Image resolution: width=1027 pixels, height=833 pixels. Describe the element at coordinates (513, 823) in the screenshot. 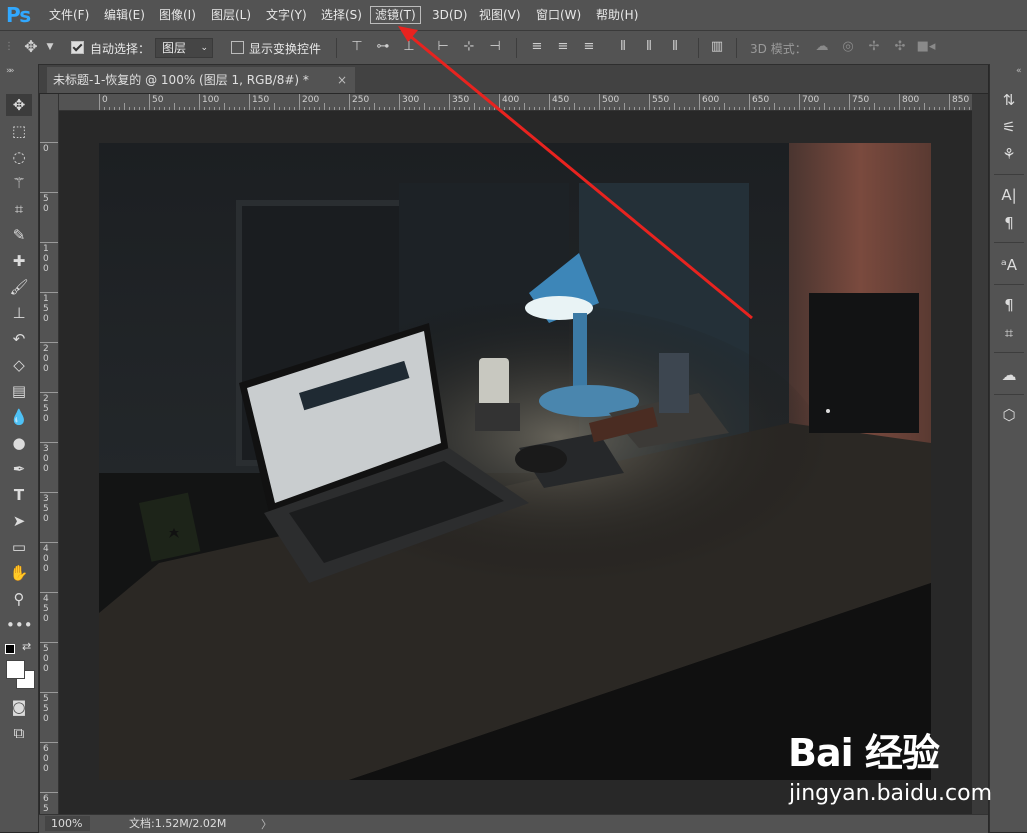

I see `status-bar: 100% 文档:1.52M/2.02M 〉` at that location.